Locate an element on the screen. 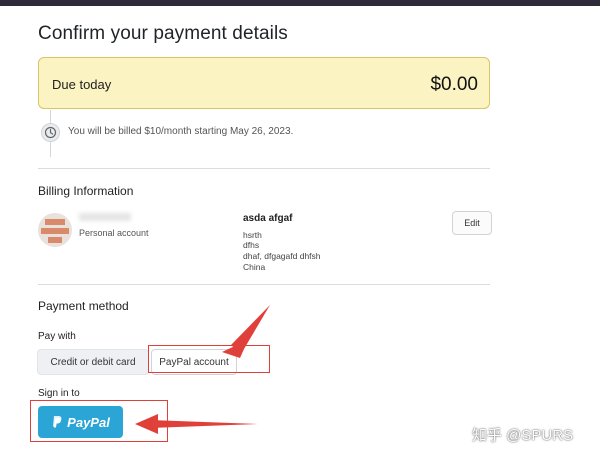 Image resolution: width=600 pixels, height=459 pixels. annotation-arrows is located at coordinates (202, 369).